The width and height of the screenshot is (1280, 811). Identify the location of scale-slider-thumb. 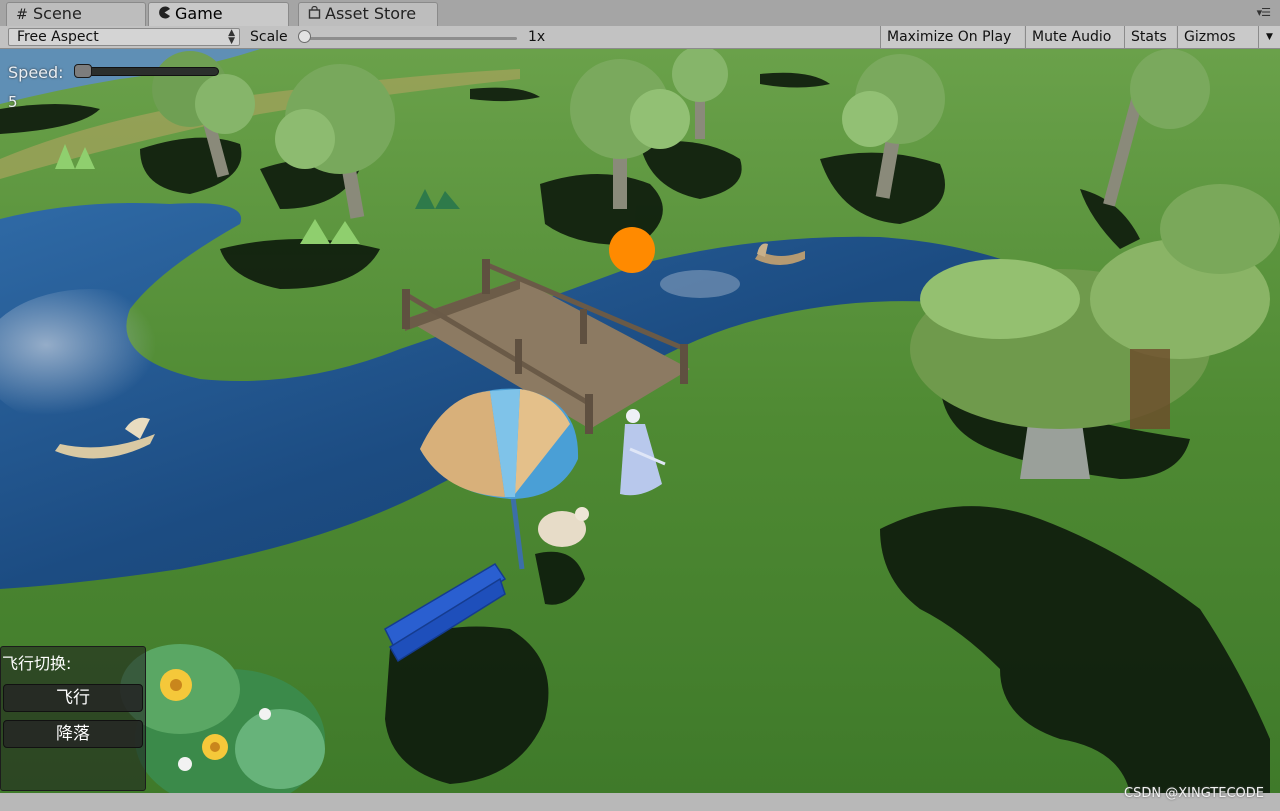
(304, 36).